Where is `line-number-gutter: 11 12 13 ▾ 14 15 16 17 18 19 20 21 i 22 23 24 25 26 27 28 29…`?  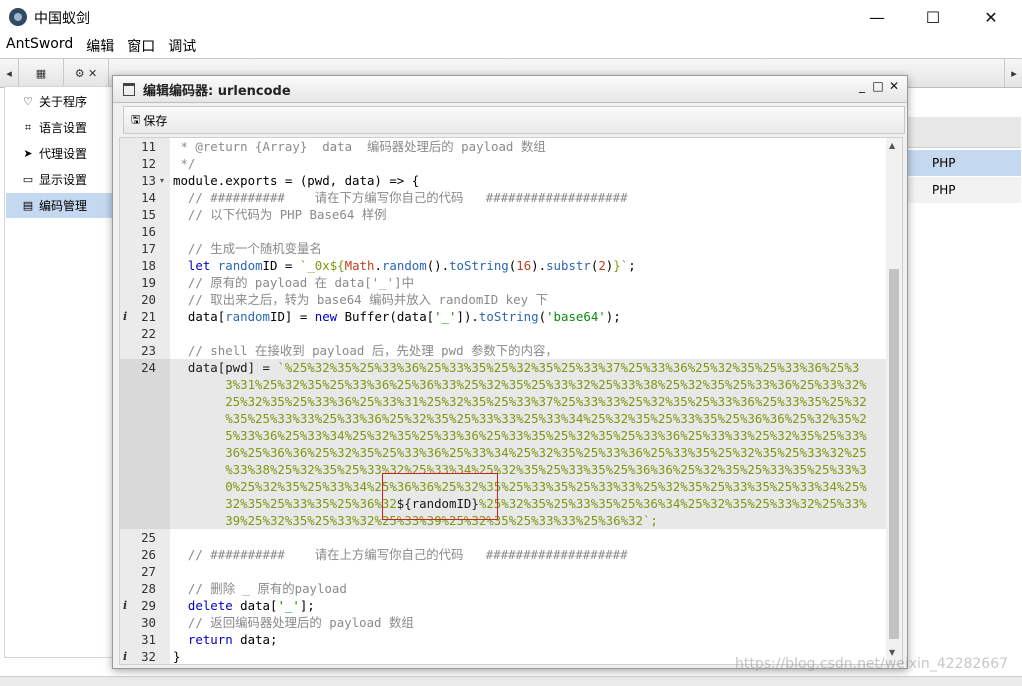
line-number-gutter: 11 12 13 ▾ 14 15 16 17 18 19 20 21 i 22 23 24 25 26 27 28 29… is located at coordinates (145, 401).